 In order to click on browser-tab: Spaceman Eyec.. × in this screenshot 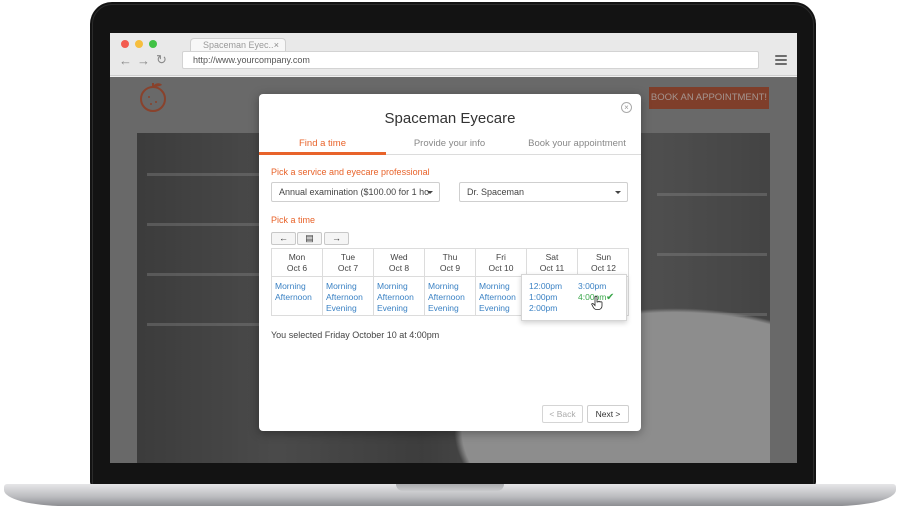, I will do `click(238, 45)`.